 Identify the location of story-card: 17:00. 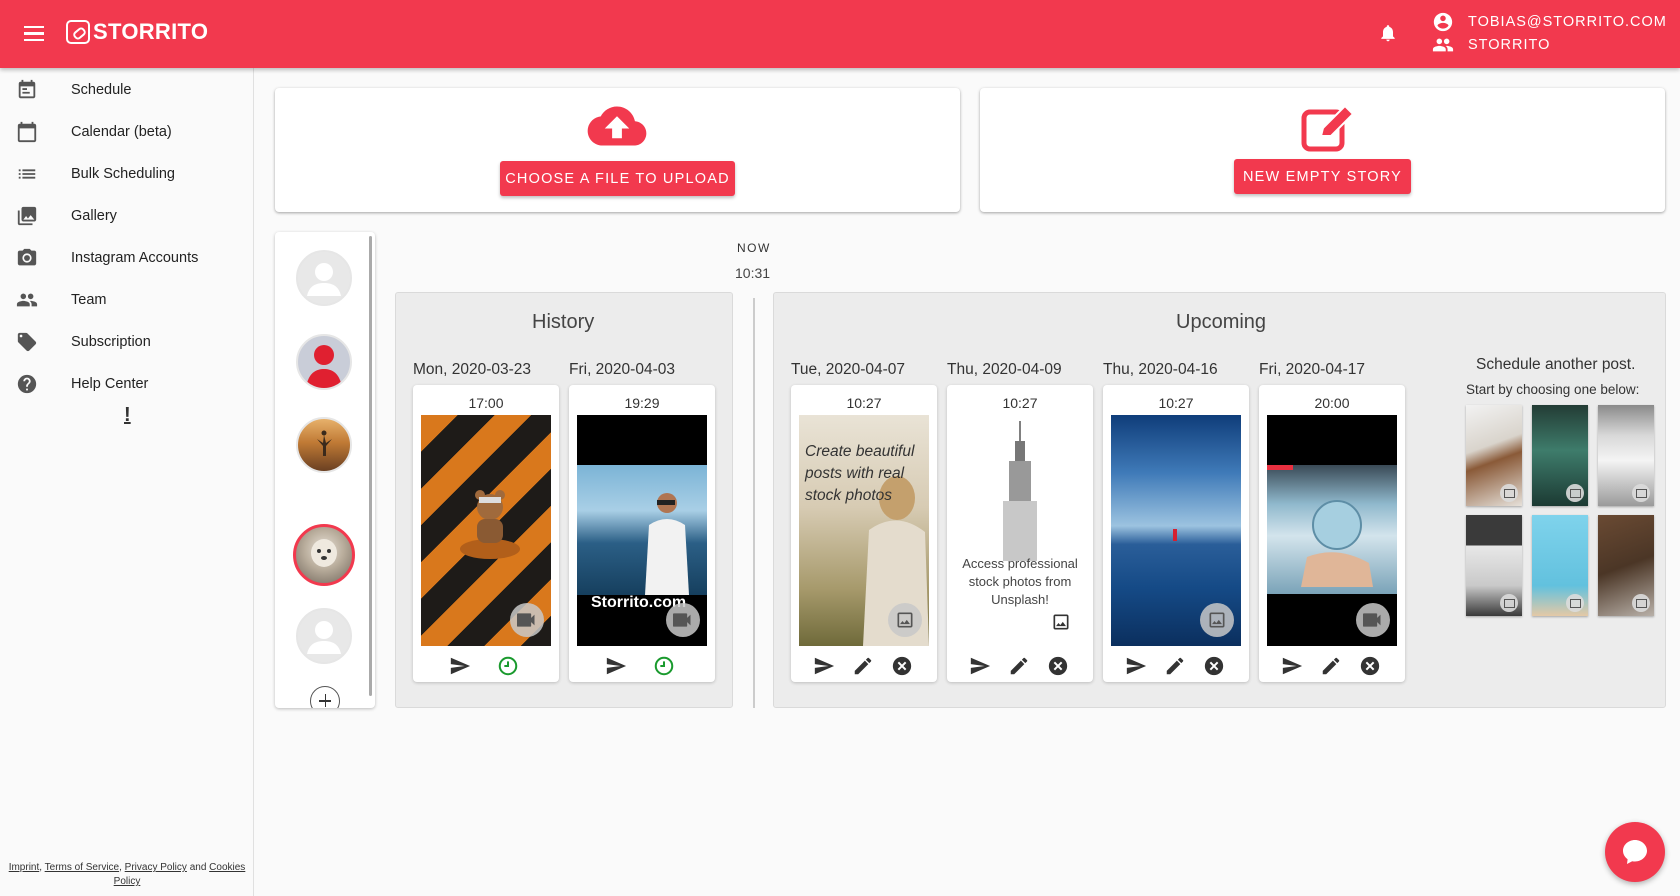
(486, 533).